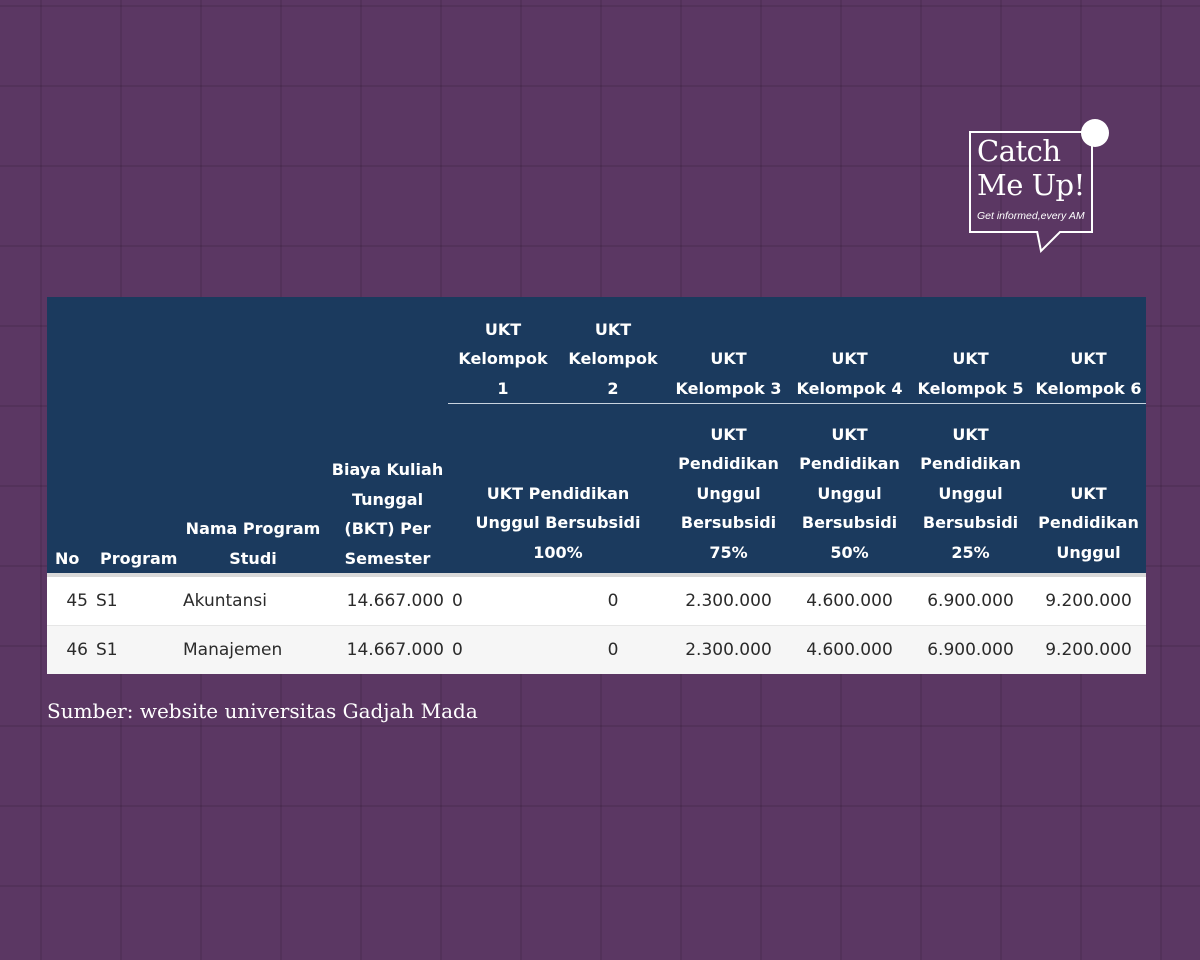  Describe the element at coordinates (970, 350) in the screenshot. I see `header-ukt-kelompok-5: UKT Kelompok 5` at that location.